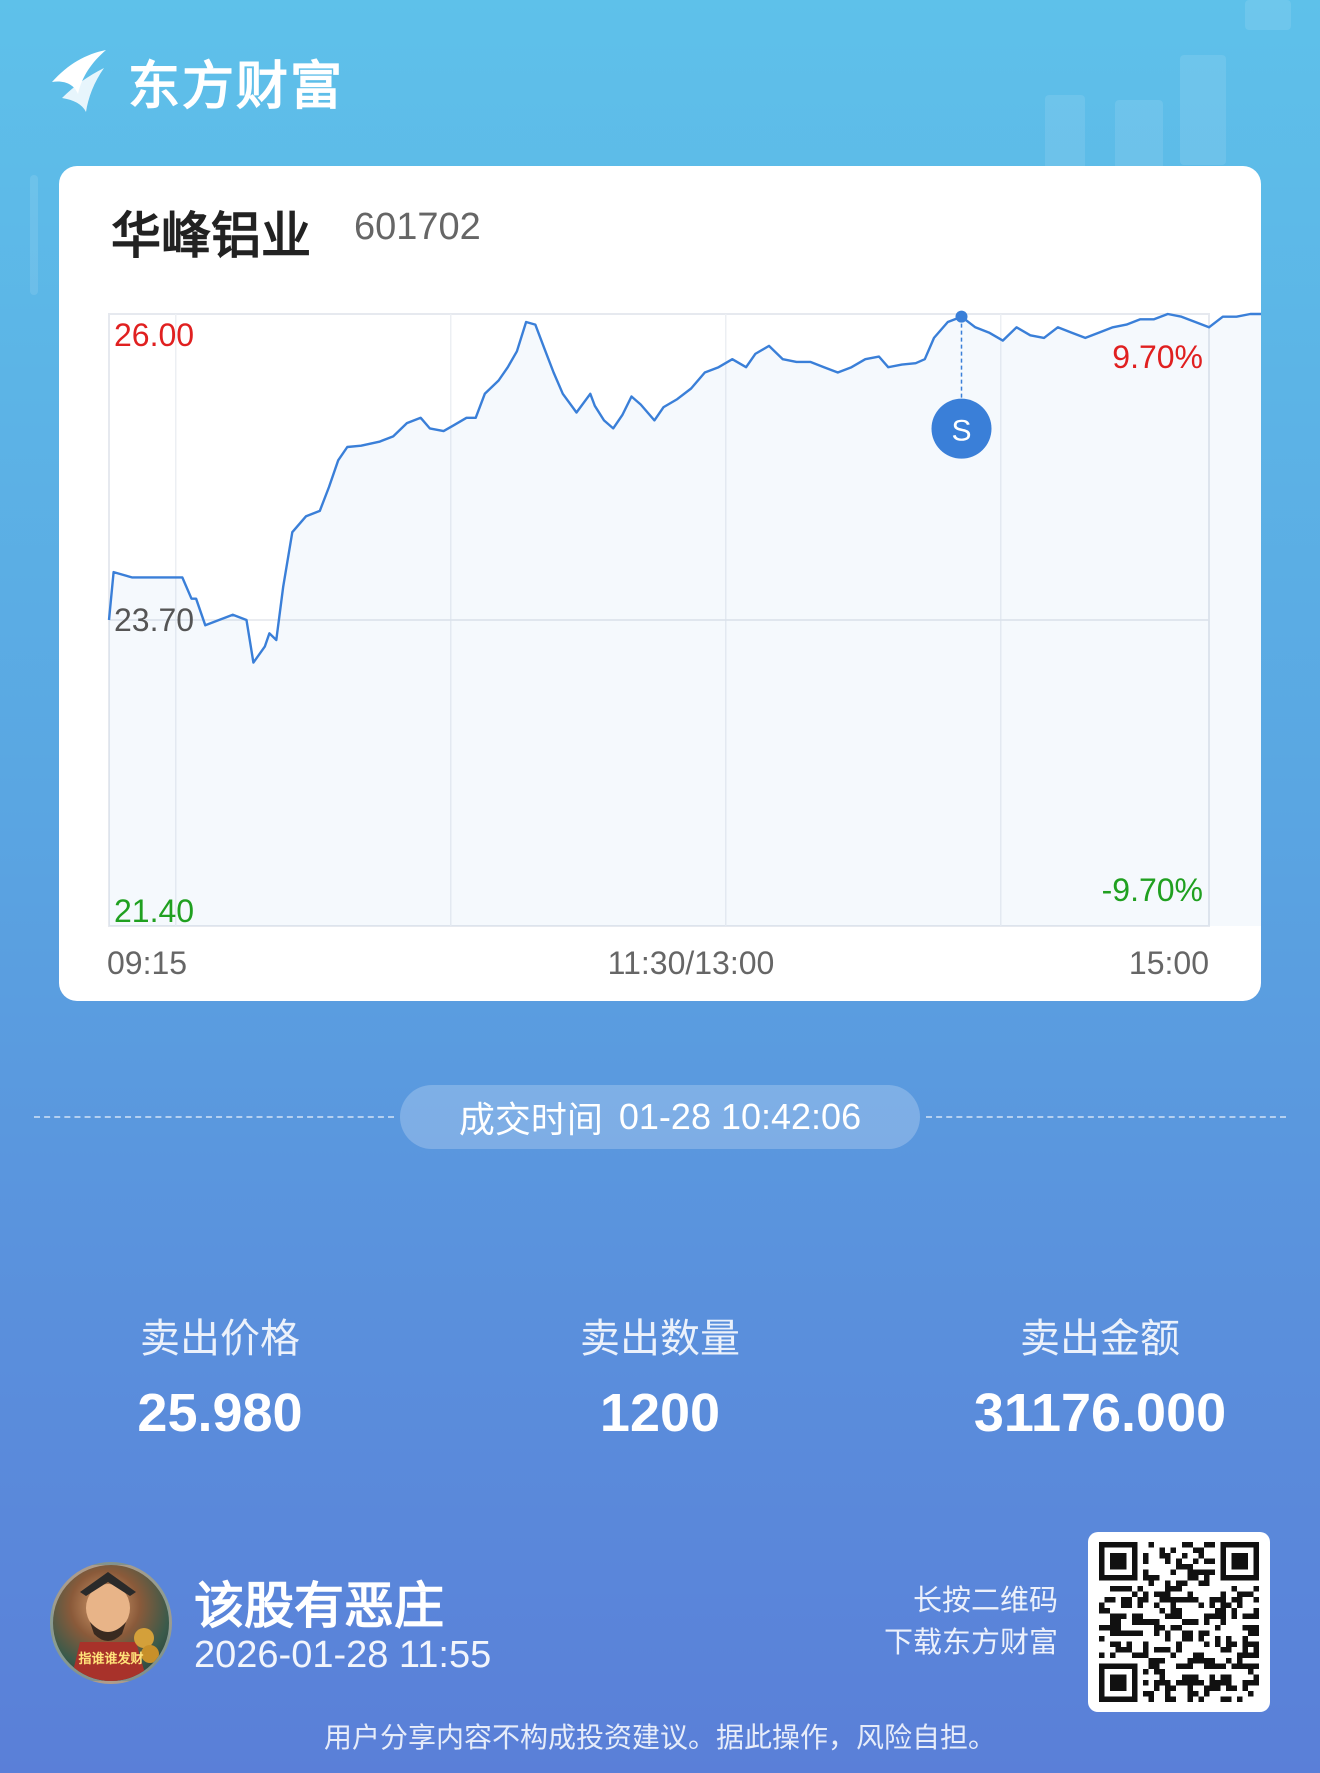 This screenshot has height=1773, width=1320. I want to click on y-tick-prev-close: 23.70, so click(154, 620).